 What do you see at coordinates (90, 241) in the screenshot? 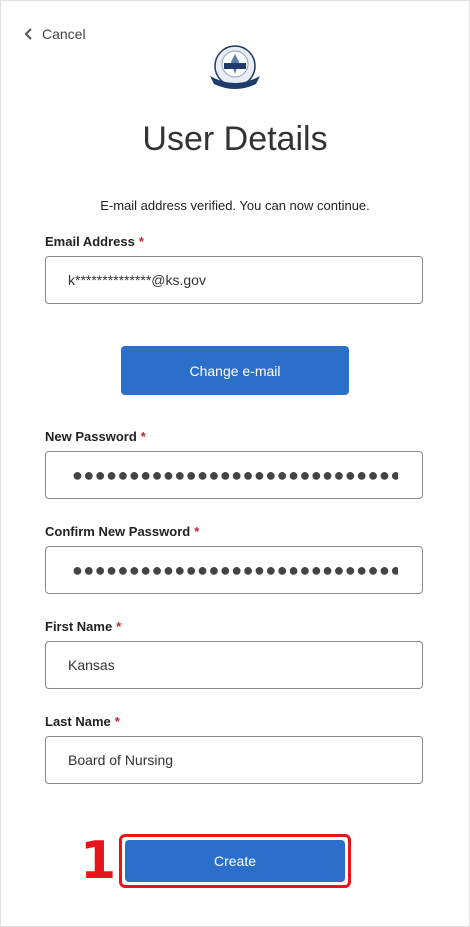
I see `email-label-text: Email Address` at bounding box center [90, 241].